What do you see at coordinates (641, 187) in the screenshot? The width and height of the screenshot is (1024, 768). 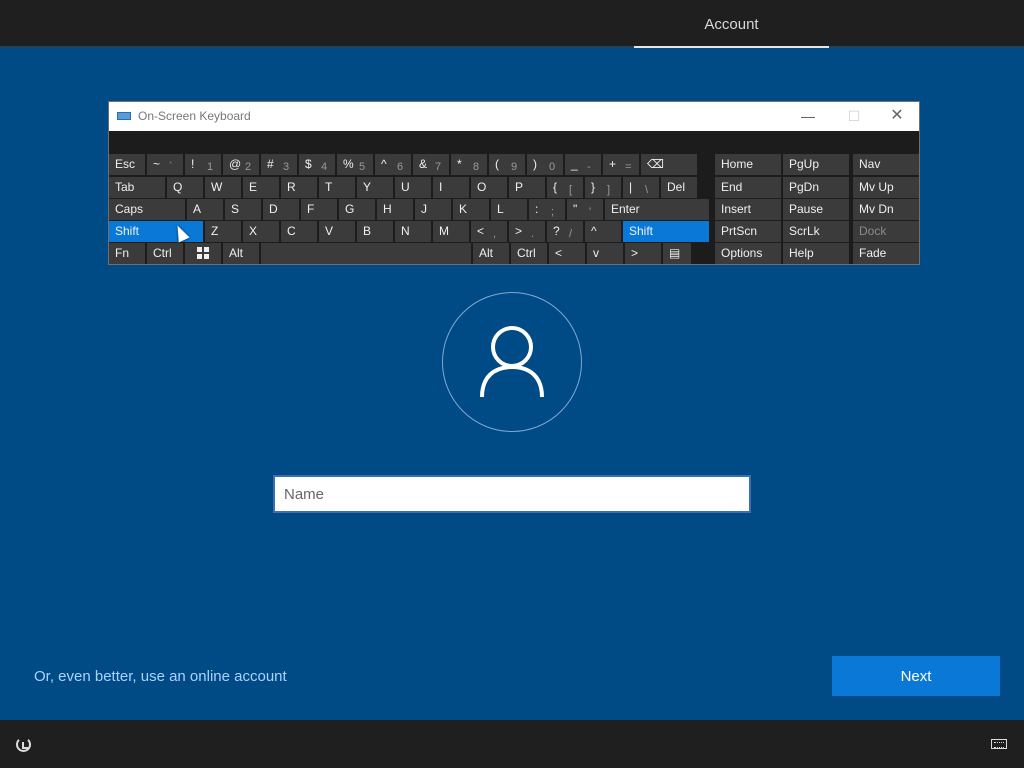 I see `key-symbol: | \` at bounding box center [641, 187].